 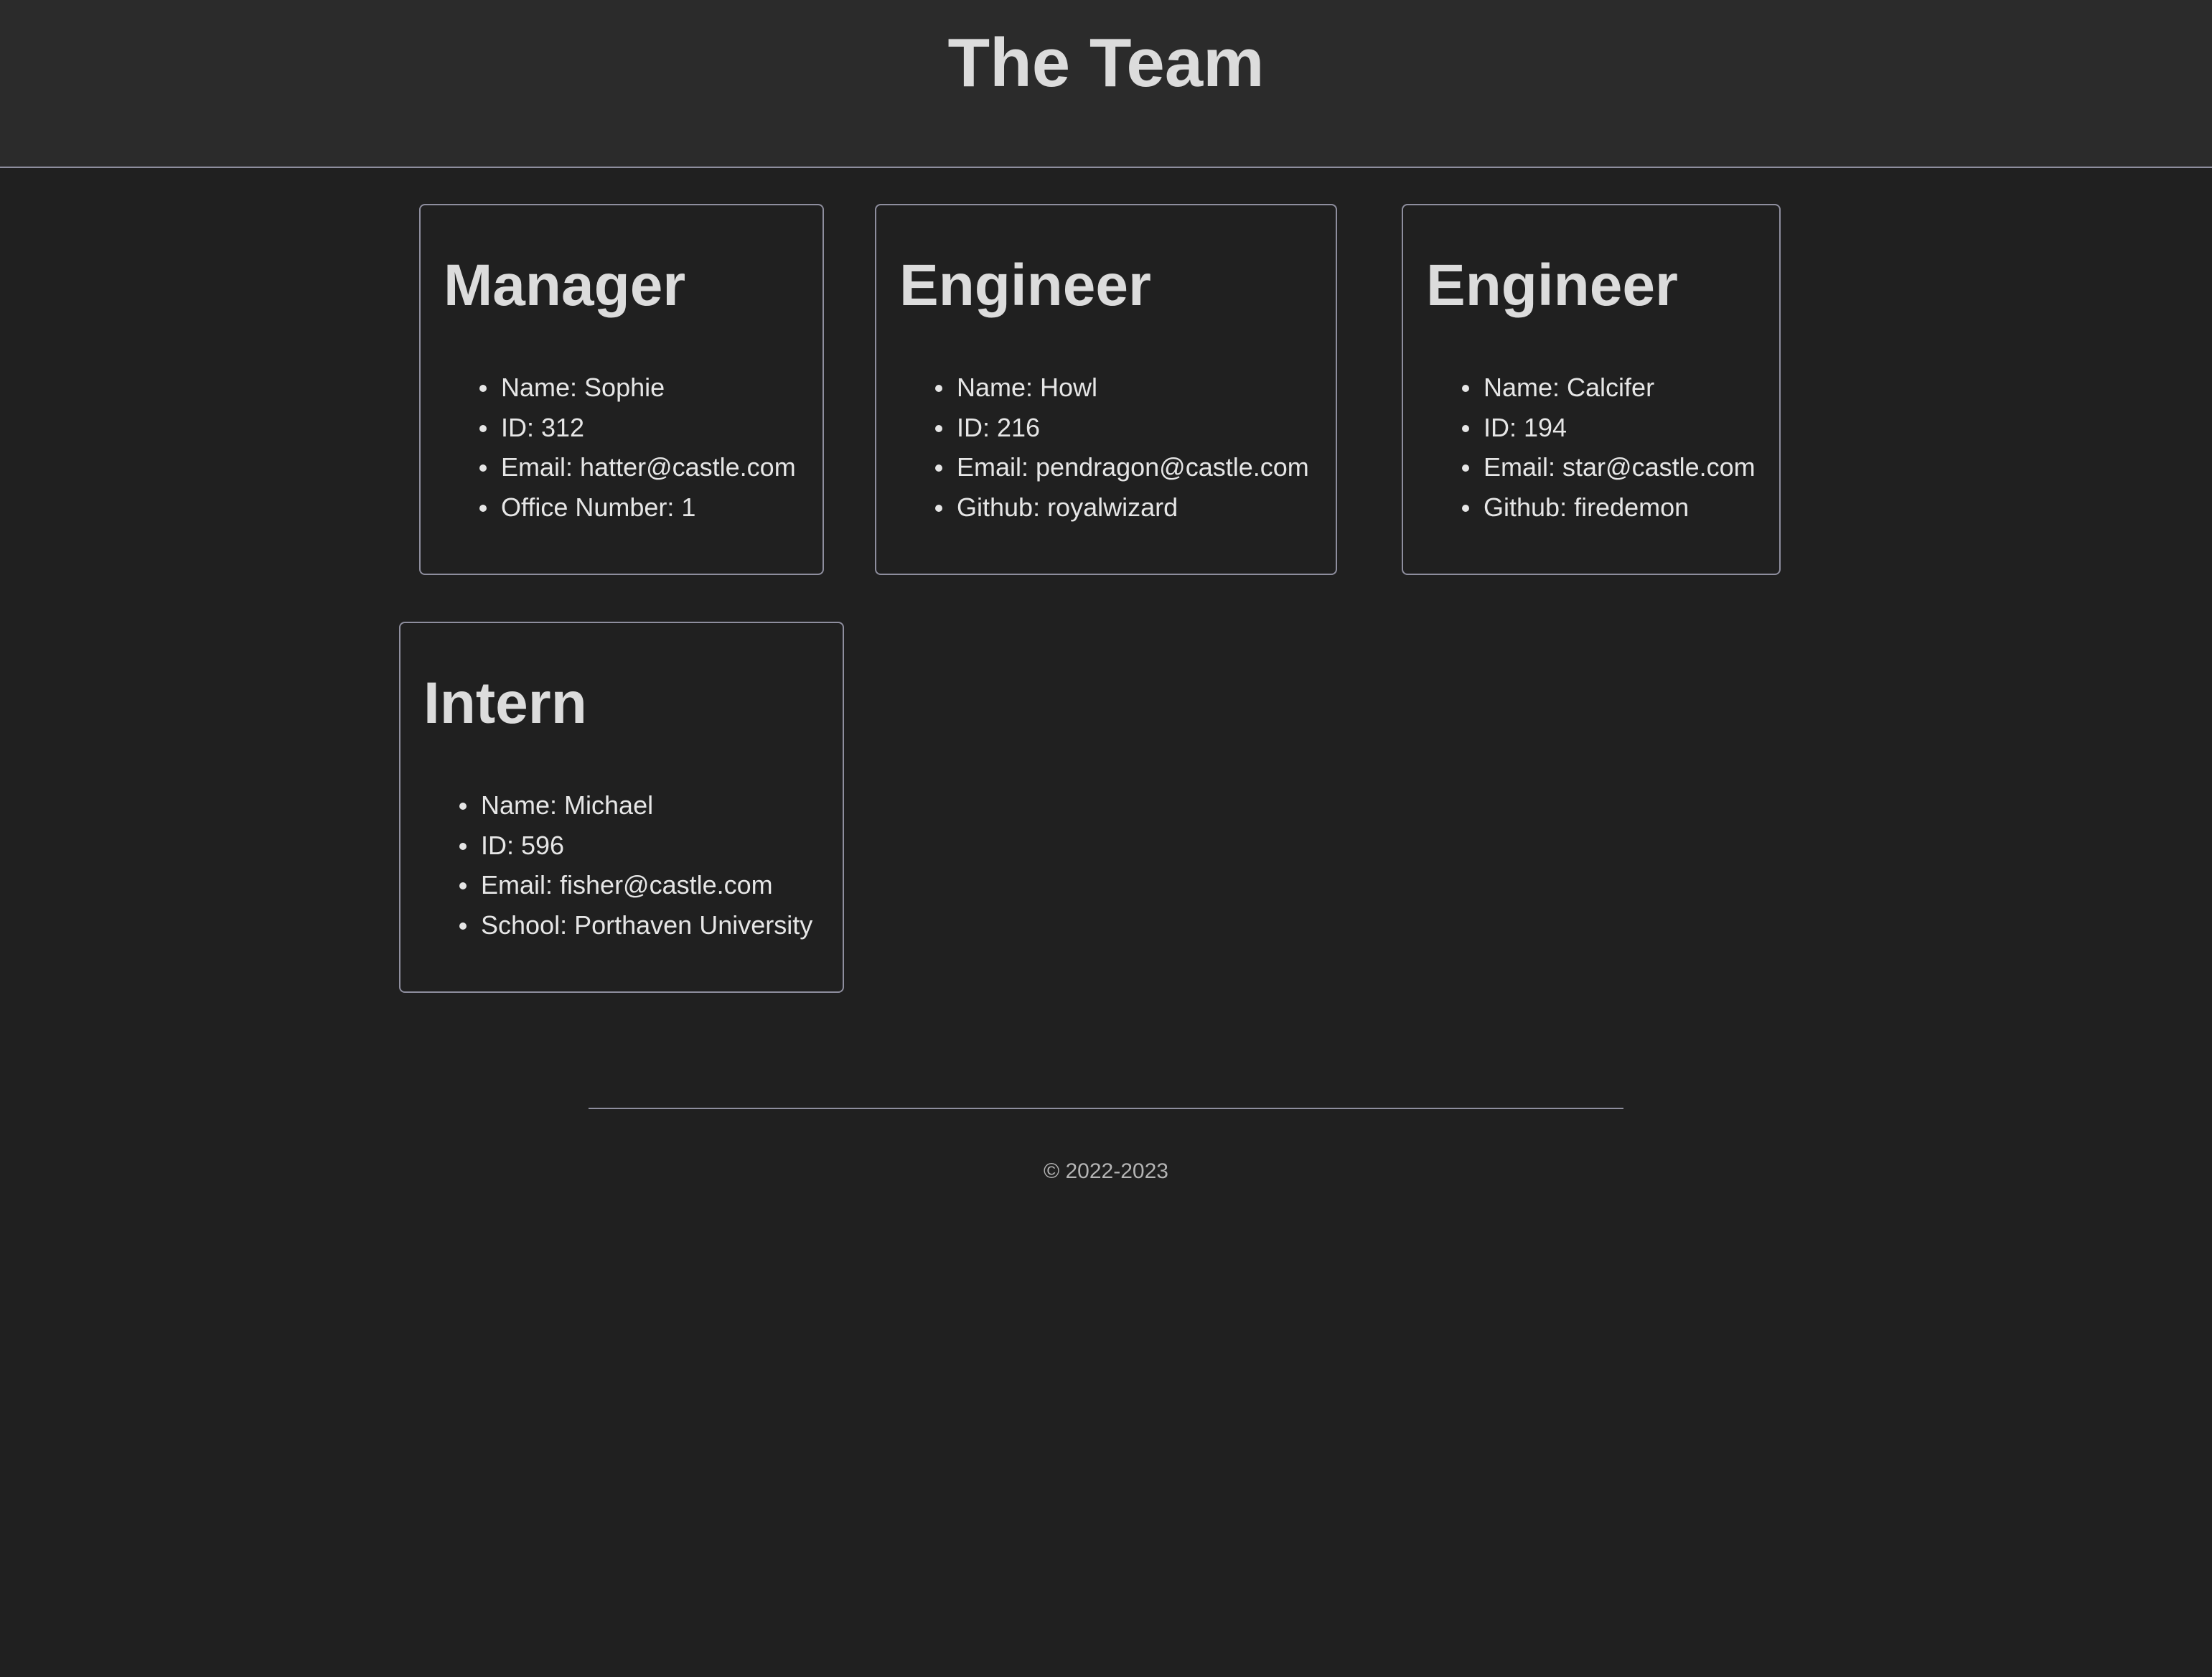 I want to click on page-header: The Team, so click(x=1106, y=84).